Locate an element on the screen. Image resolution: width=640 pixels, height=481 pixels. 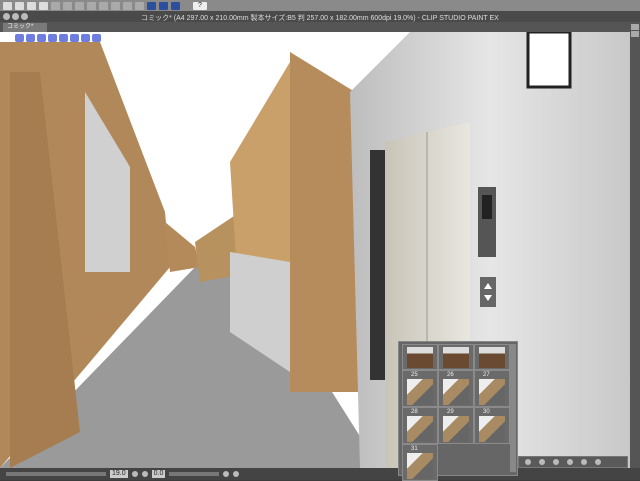
tab-comic: コミック* is located at coordinates (25, 27).